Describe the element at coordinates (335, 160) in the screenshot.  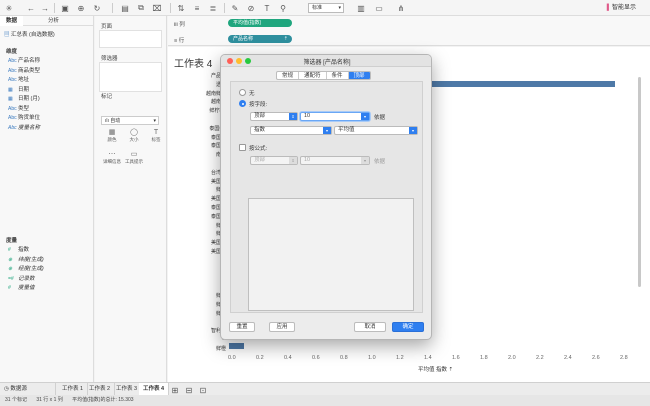
I see `by-formula-count-select: 10 ▾` at that location.